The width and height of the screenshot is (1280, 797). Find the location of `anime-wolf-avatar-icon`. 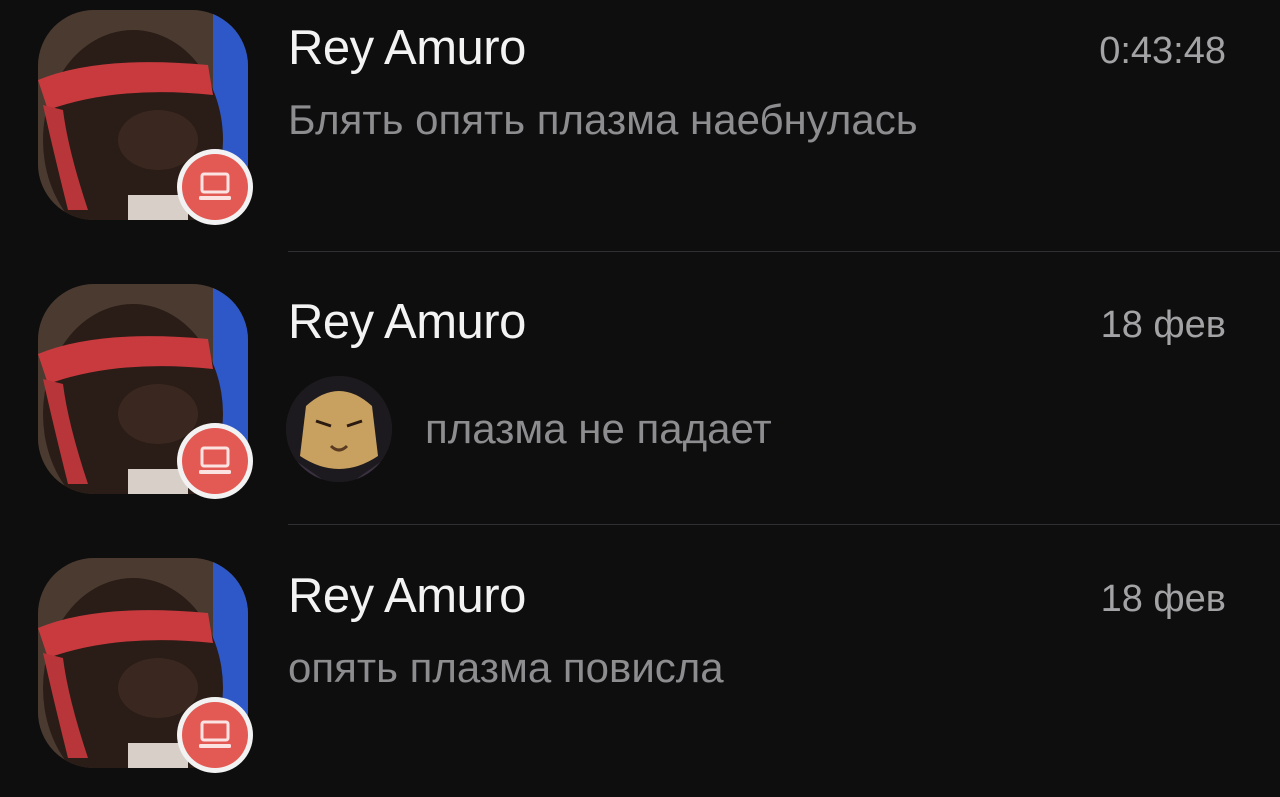

anime-wolf-avatar-icon is located at coordinates (339, 429).